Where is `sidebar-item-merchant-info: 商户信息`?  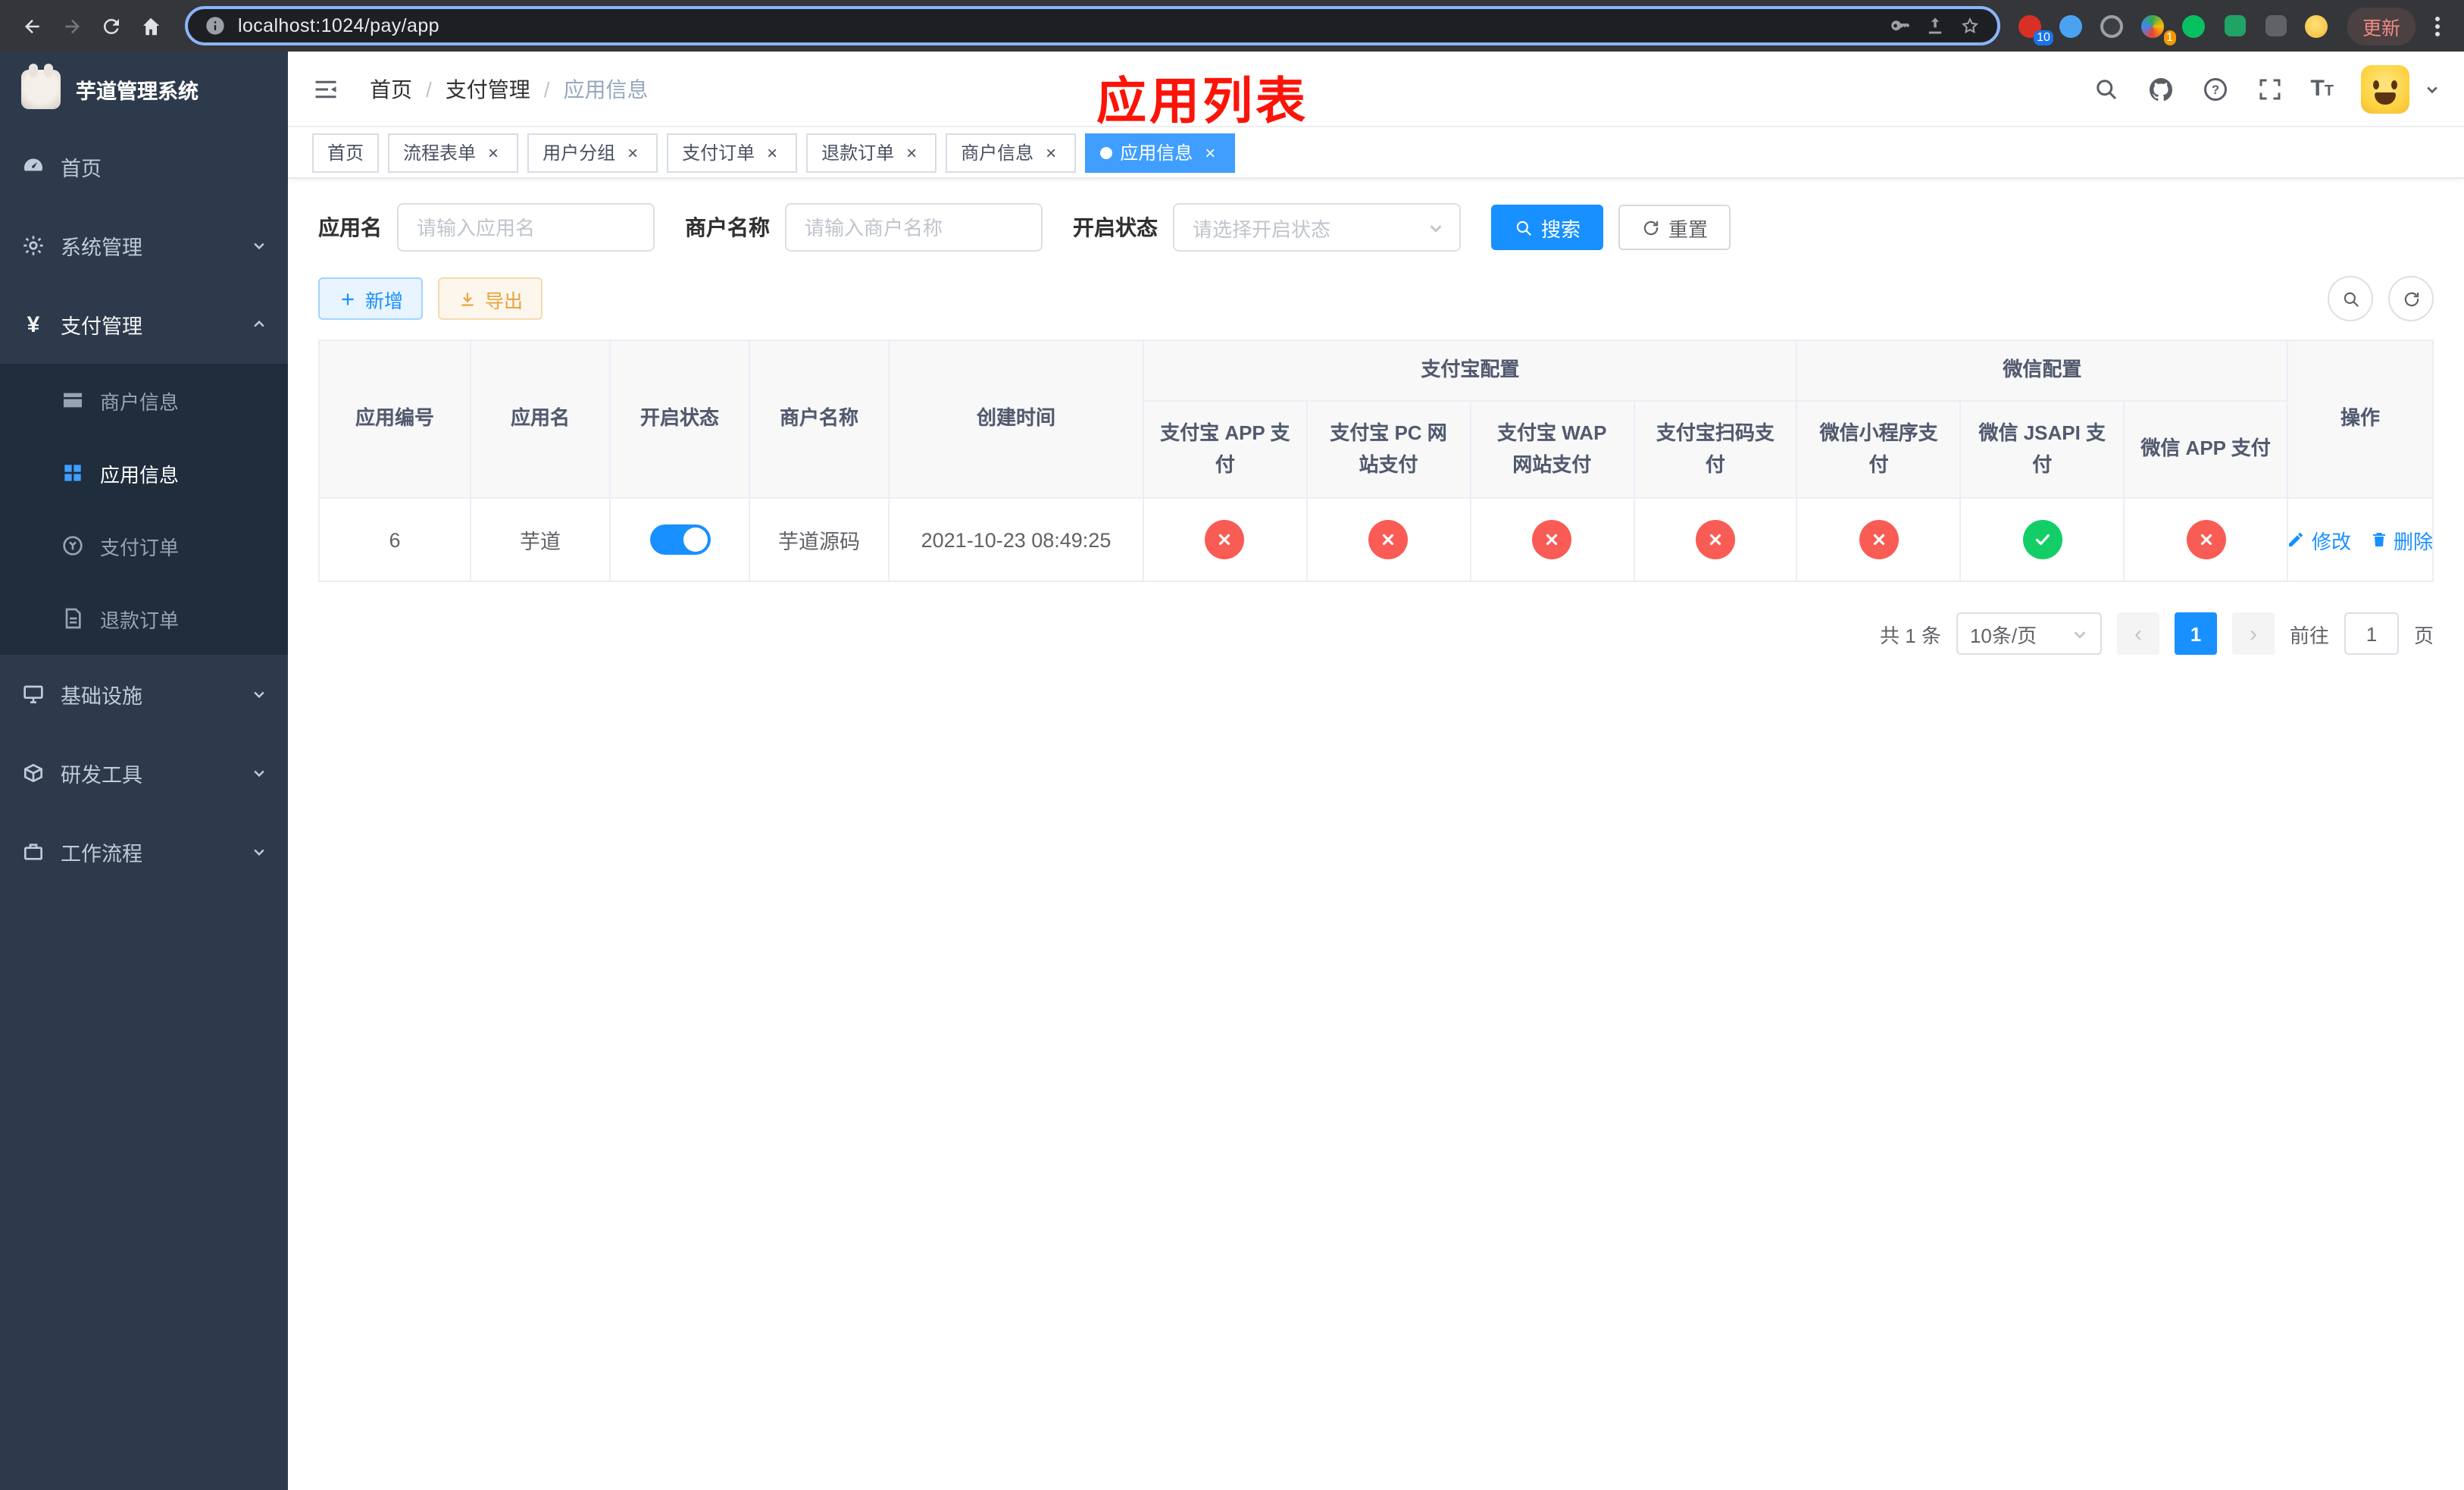
sidebar-item-merchant-info: 商户信息 is located at coordinates (144, 401).